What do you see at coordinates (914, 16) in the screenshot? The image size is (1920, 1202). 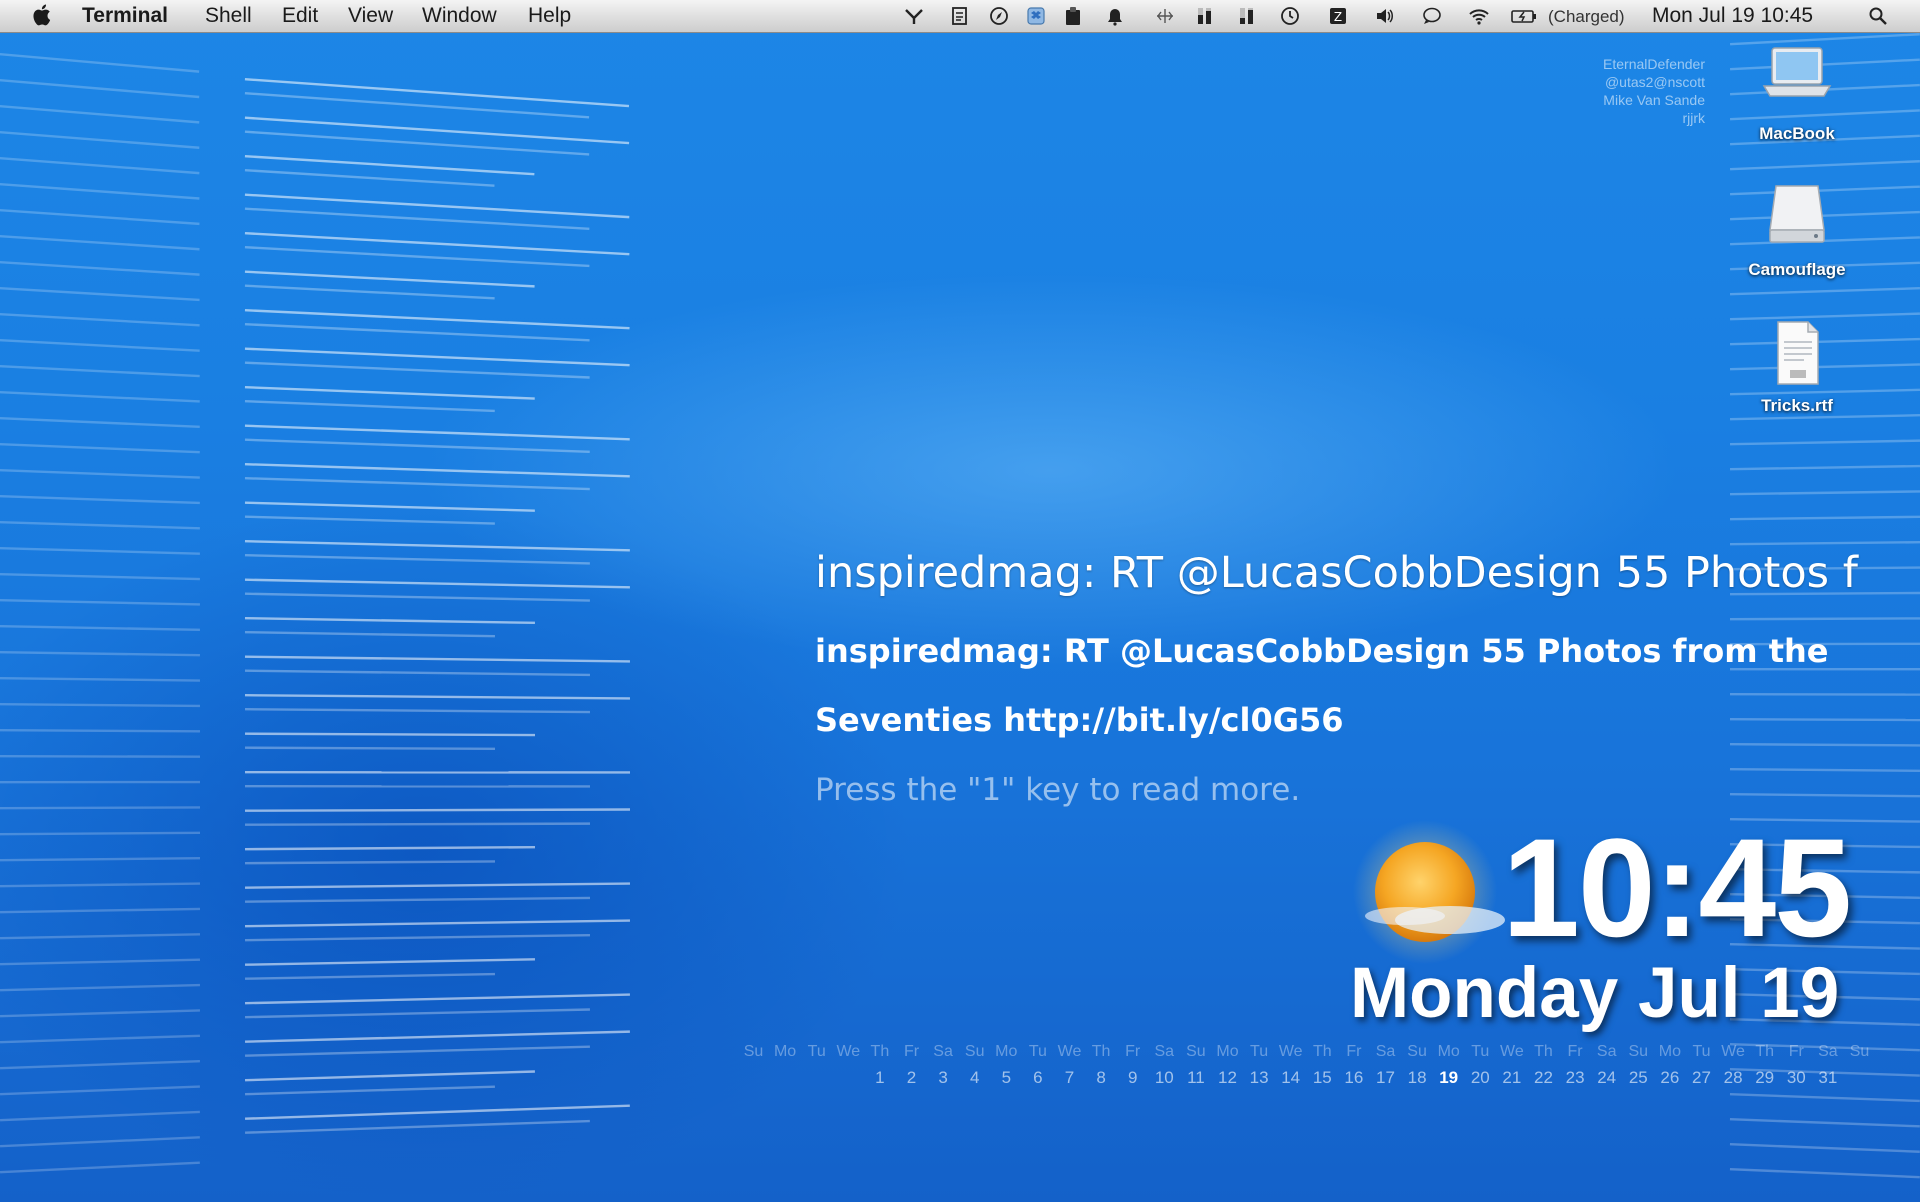 I see `growl-icon` at bounding box center [914, 16].